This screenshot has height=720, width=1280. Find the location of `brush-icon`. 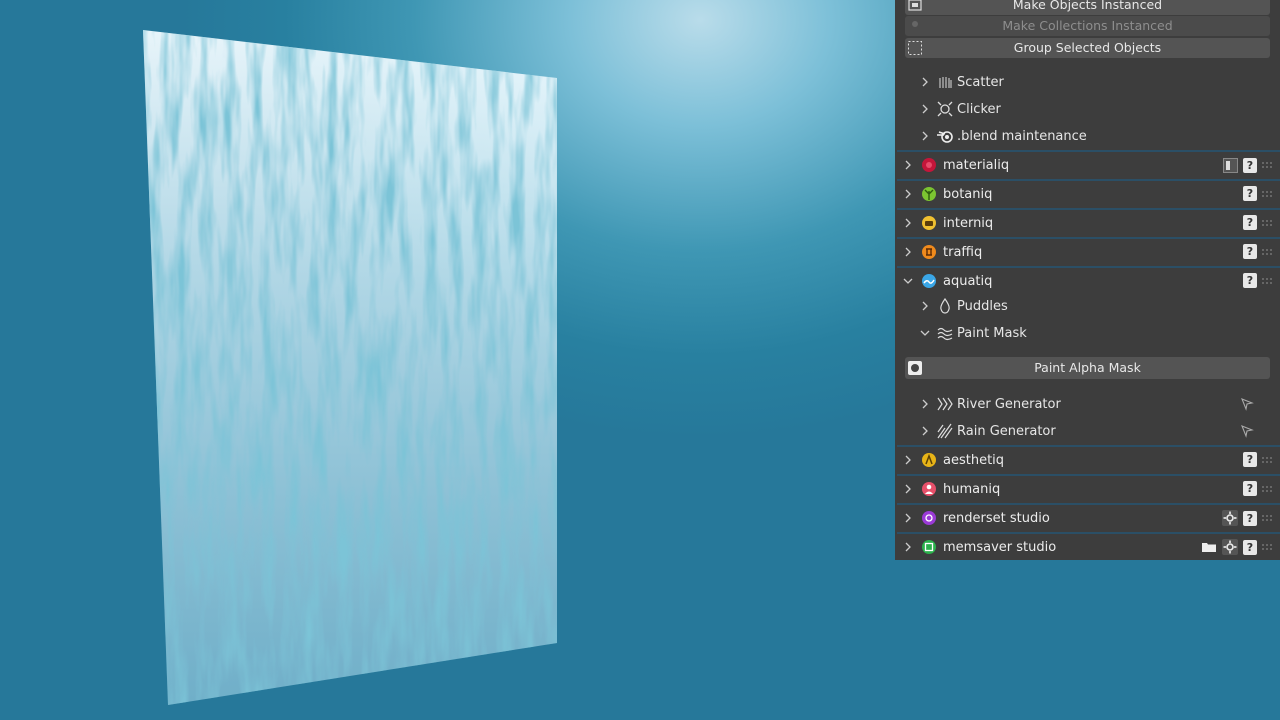

brush-icon is located at coordinates (915, 368).